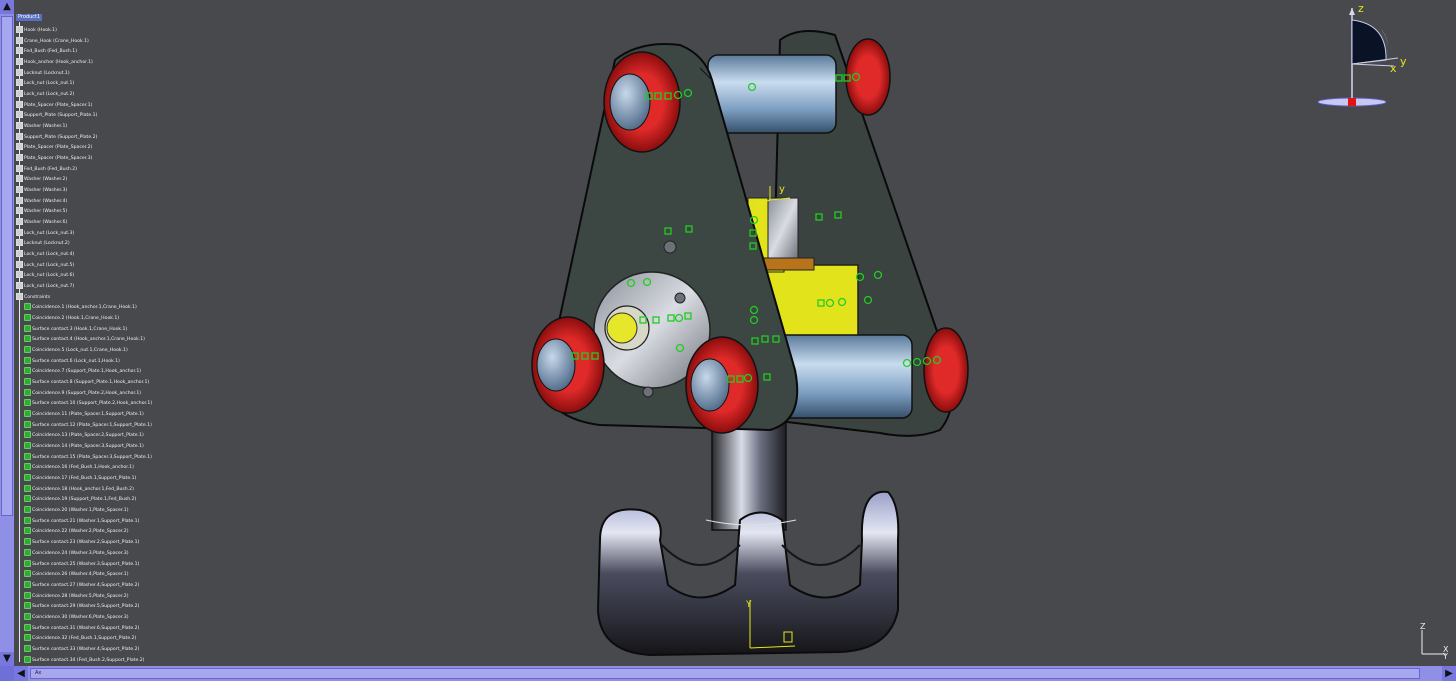  What do you see at coordinates (7, 7) in the screenshot?
I see `scroll-up-arrow-icon: ▲` at bounding box center [7, 7].